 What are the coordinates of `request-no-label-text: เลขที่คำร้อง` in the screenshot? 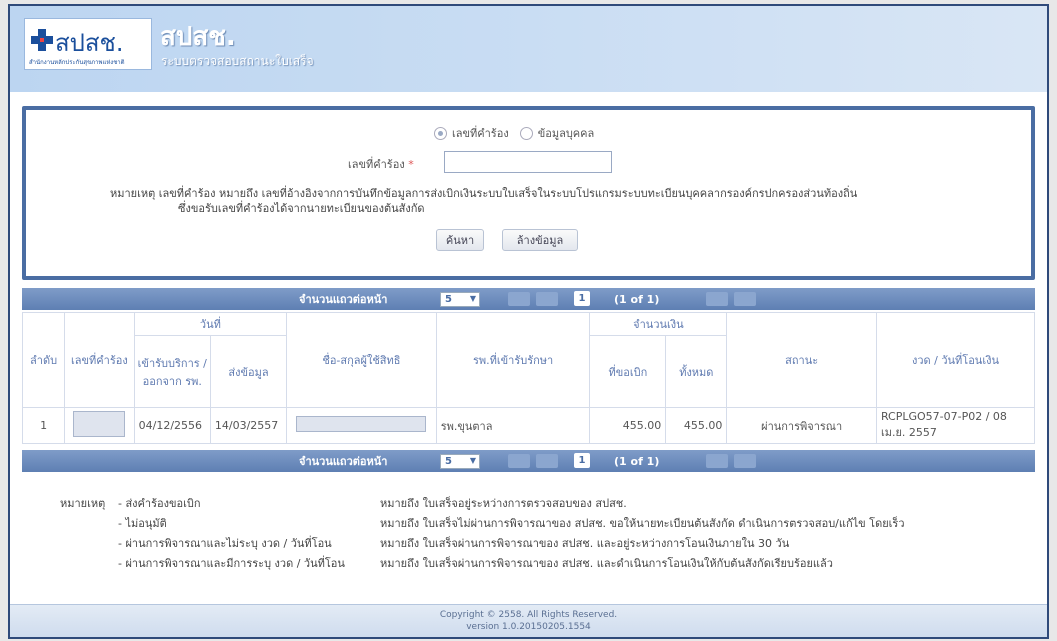 It's located at (376, 164).